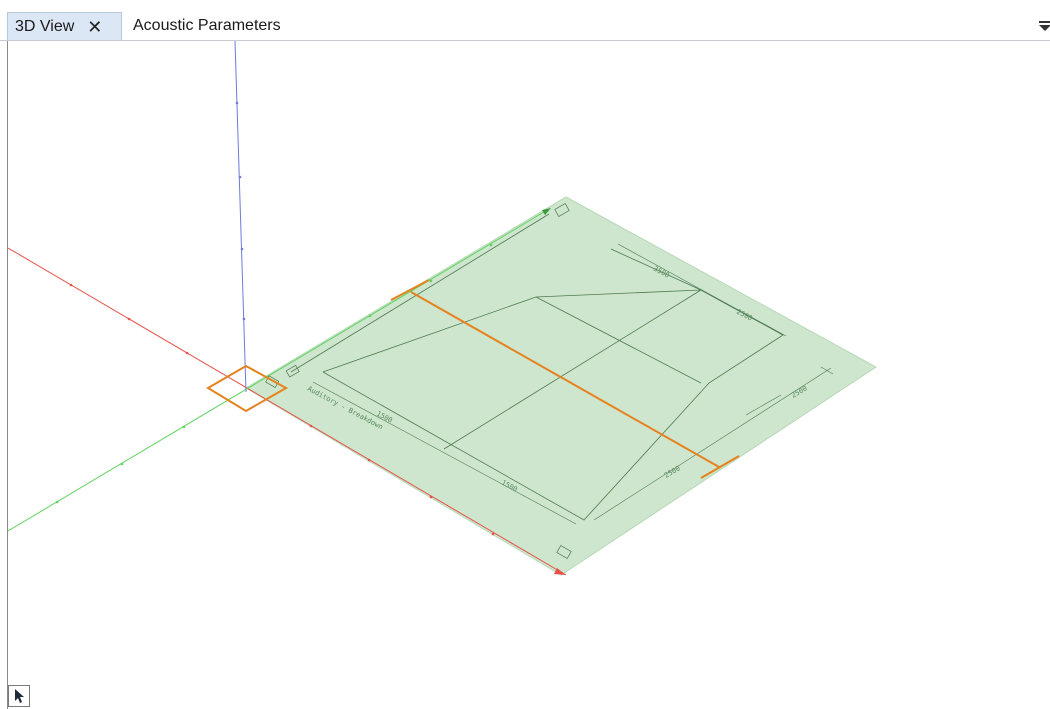 This screenshot has height=709, width=1050. What do you see at coordinates (240, 217) in the screenshot?
I see `z-axis` at bounding box center [240, 217].